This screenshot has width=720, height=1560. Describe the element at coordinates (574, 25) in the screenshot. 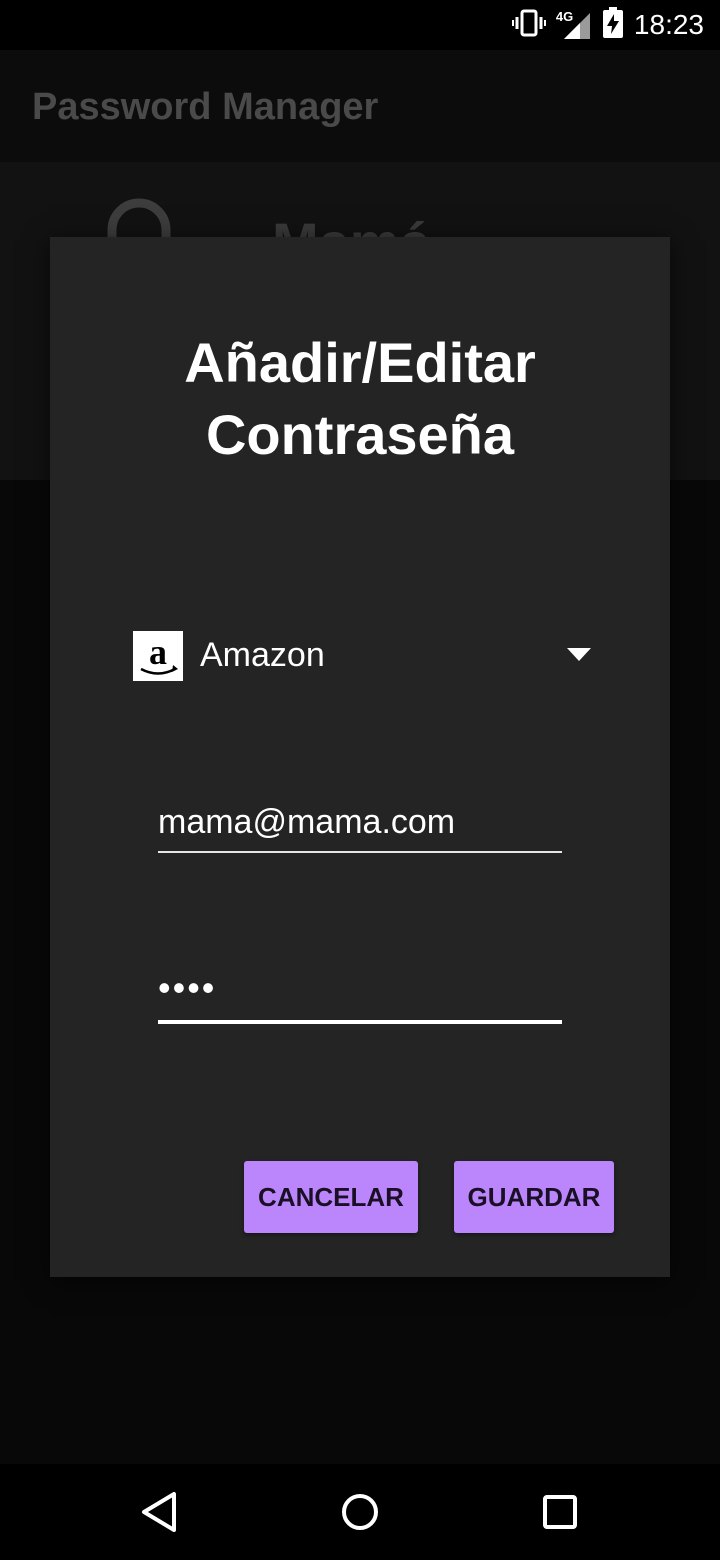

I see `signal-icon: 4G` at that location.